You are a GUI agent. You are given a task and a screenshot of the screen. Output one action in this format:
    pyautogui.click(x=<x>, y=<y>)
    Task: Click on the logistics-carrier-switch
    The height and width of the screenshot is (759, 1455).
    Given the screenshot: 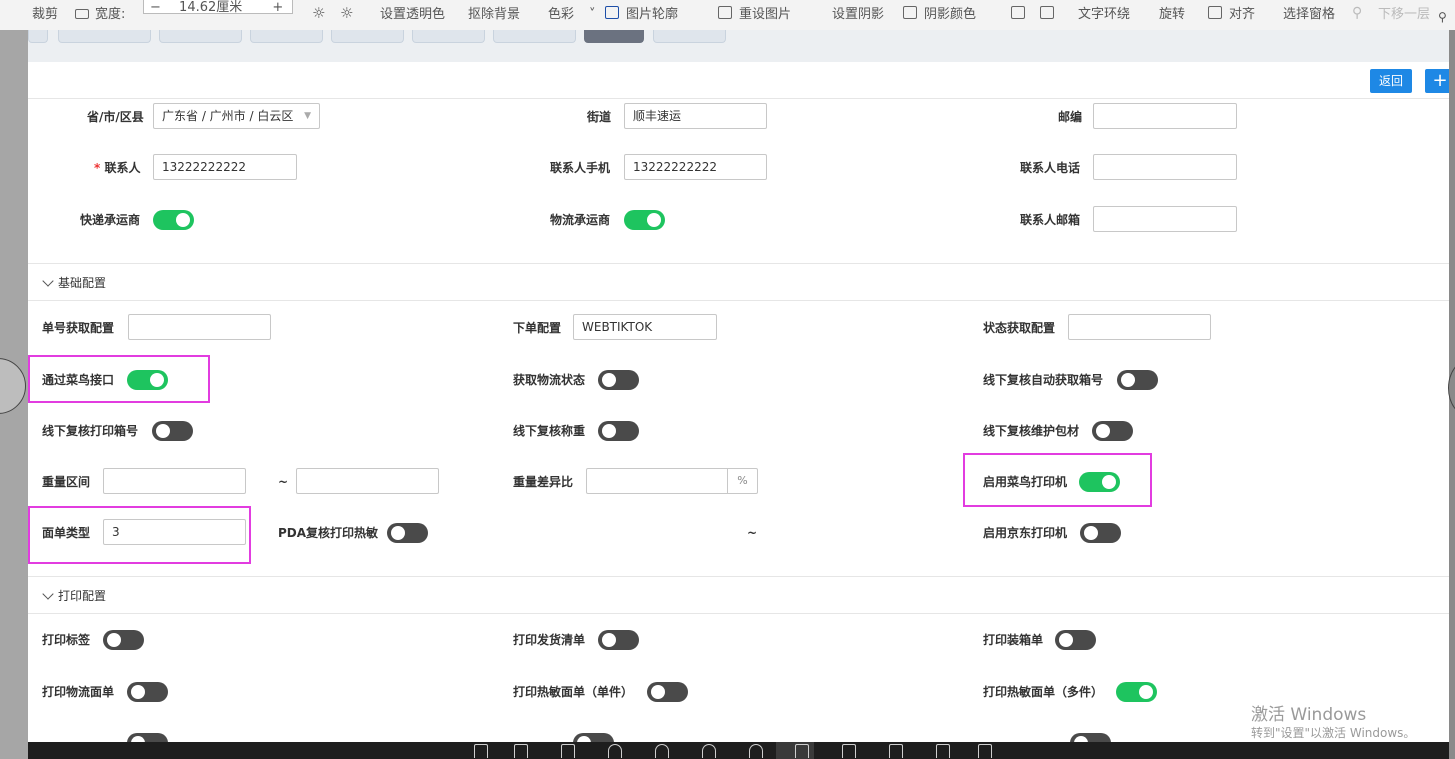 What is the action you would take?
    pyautogui.click(x=644, y=220)
    